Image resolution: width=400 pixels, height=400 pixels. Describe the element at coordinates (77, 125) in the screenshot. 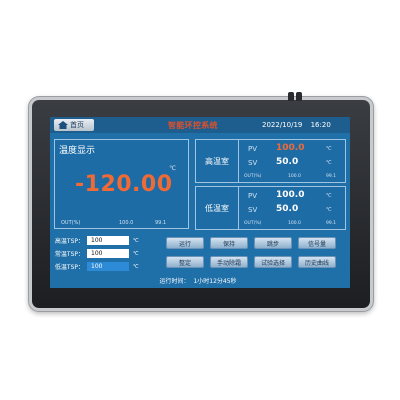

I see `home-label: 首页` at that location.